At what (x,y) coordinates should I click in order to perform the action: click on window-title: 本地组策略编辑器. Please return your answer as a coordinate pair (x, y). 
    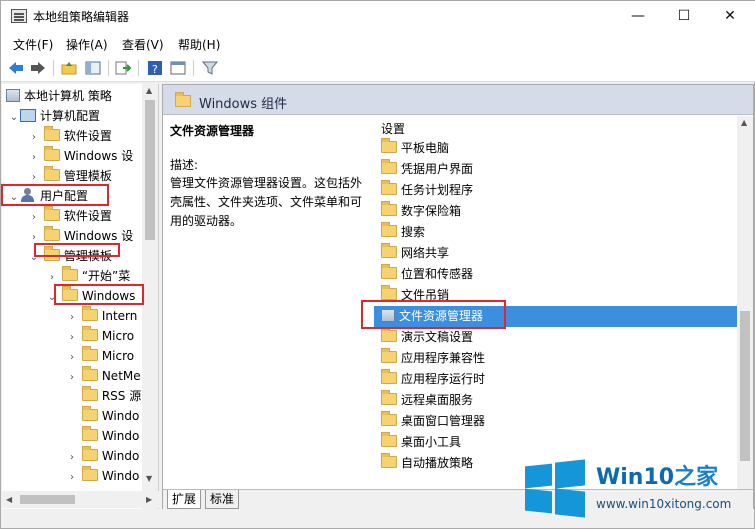
    Looking at the image, I should click on (81, 17).